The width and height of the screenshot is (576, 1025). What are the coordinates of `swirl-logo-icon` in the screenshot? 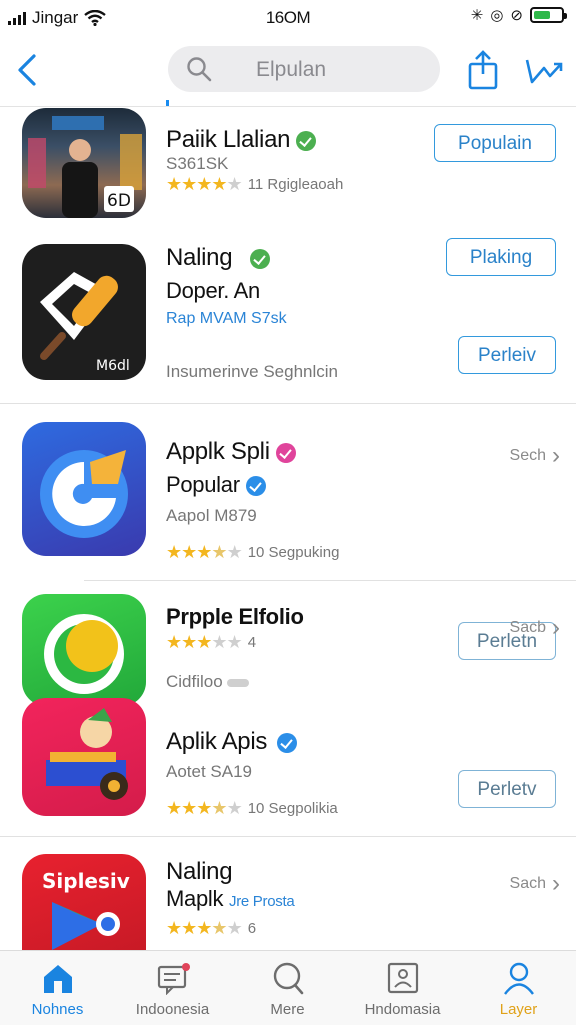 It's located at (84, 494).